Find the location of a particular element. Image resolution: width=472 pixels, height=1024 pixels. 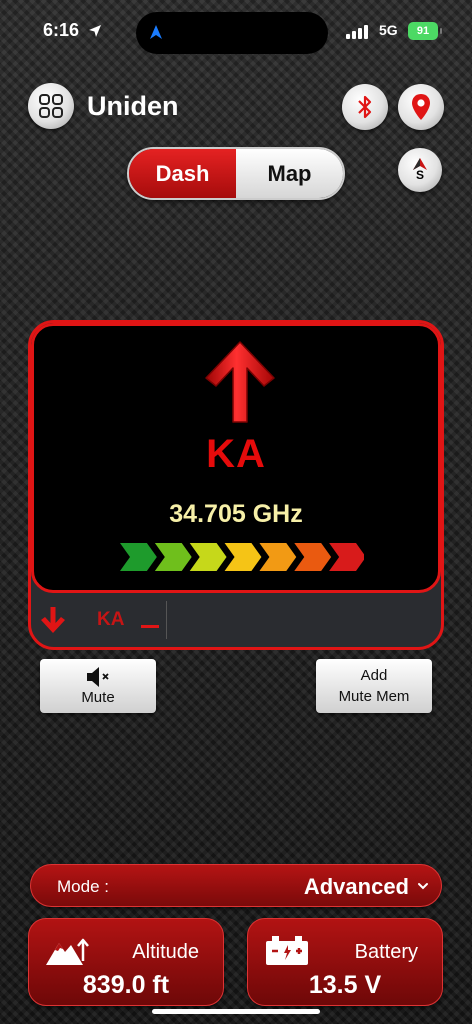

direction-arrow-up-icon is located at coordinates (240, 382).